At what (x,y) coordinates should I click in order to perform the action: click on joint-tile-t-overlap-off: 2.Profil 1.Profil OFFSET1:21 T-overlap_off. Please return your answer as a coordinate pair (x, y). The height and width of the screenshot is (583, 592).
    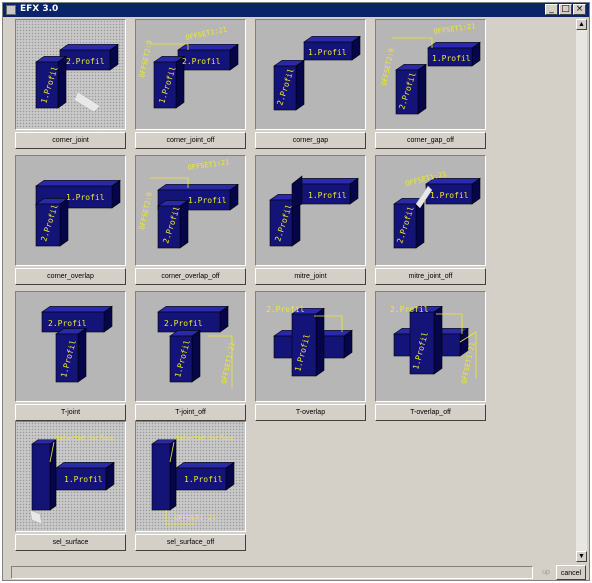
    Looking at the image, I should click on (430, 357).